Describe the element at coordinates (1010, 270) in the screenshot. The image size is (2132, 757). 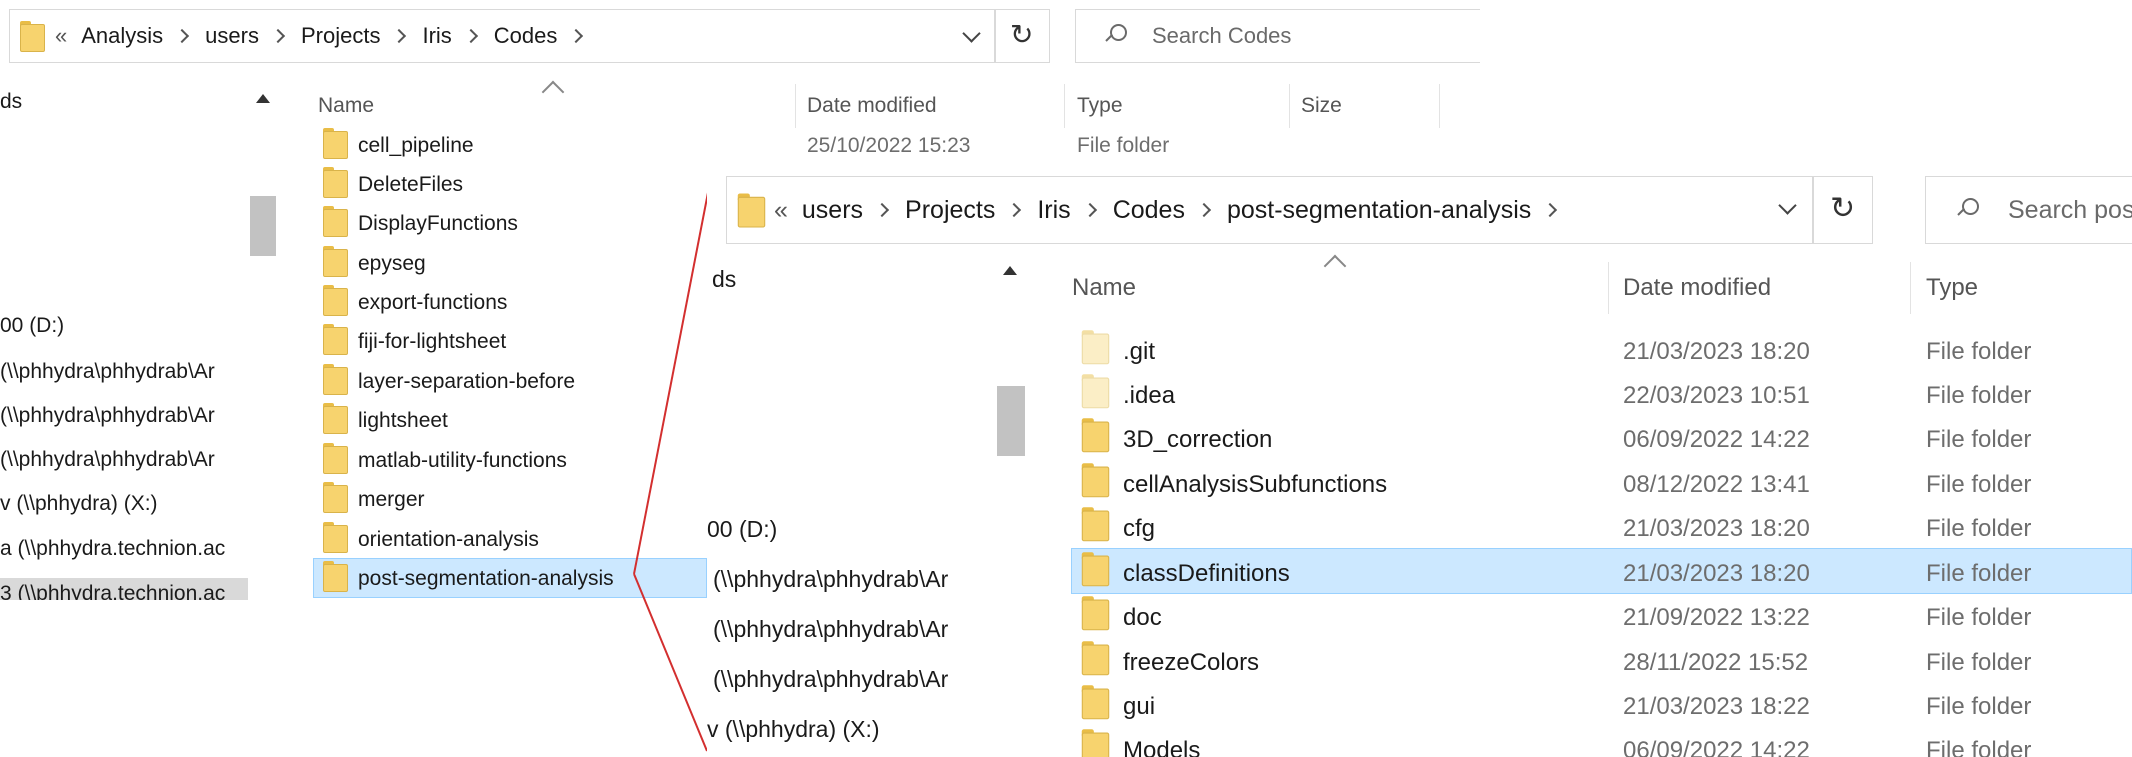
I see `scroll-up-icon` at that location.